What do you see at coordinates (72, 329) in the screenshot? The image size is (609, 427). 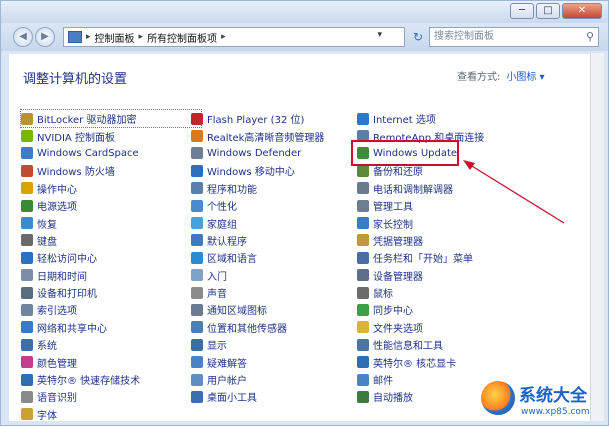 I see `control-panel-item-label: 网络和共享中心` at bounding box center [72, 329].